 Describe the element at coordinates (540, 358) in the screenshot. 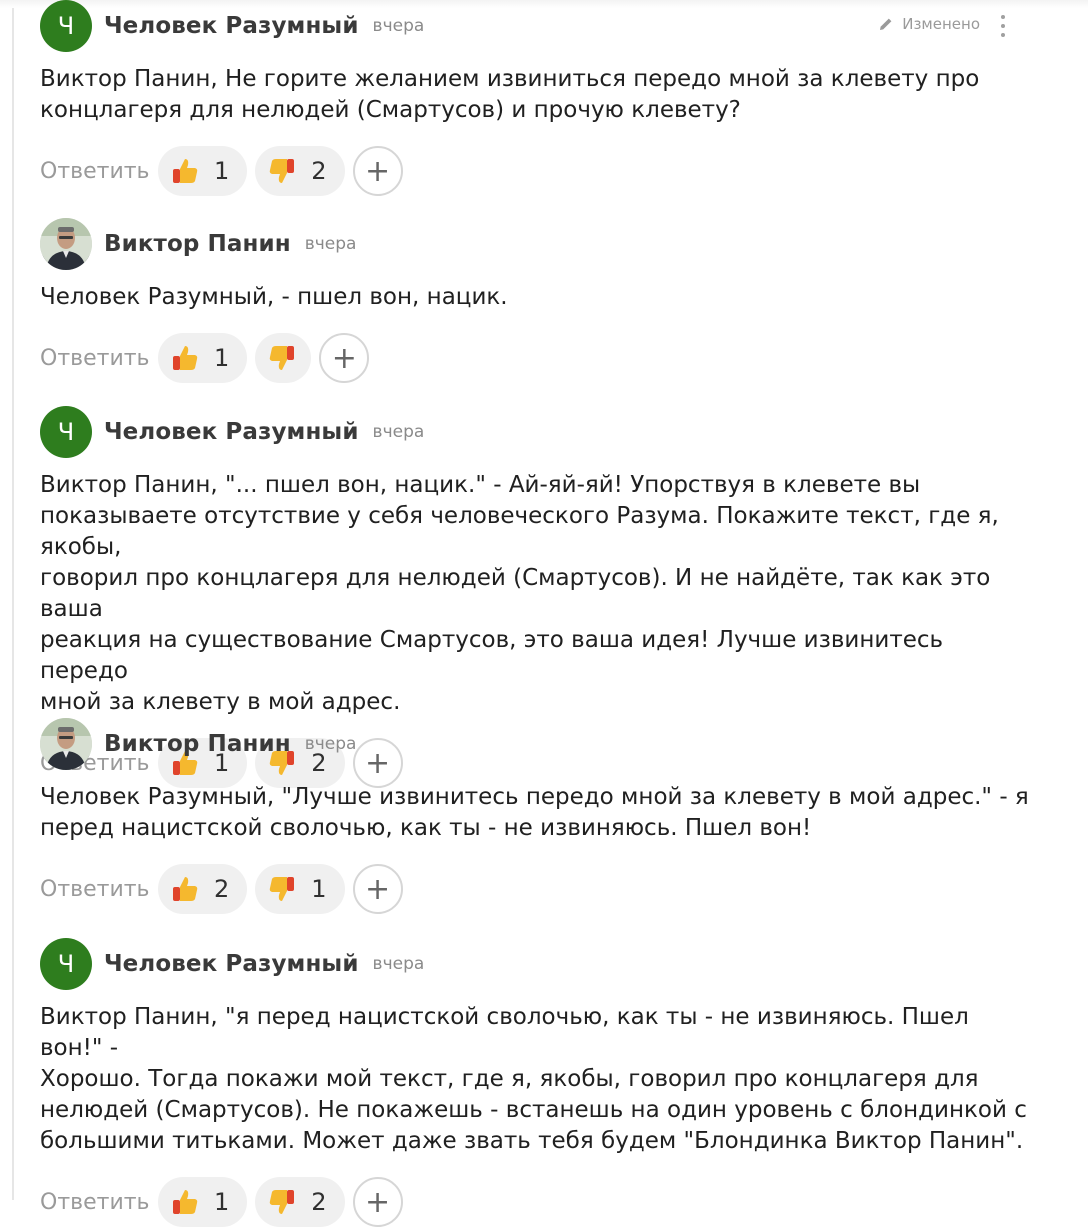

I see `comment-actions: Ответить 1 +` at that location.